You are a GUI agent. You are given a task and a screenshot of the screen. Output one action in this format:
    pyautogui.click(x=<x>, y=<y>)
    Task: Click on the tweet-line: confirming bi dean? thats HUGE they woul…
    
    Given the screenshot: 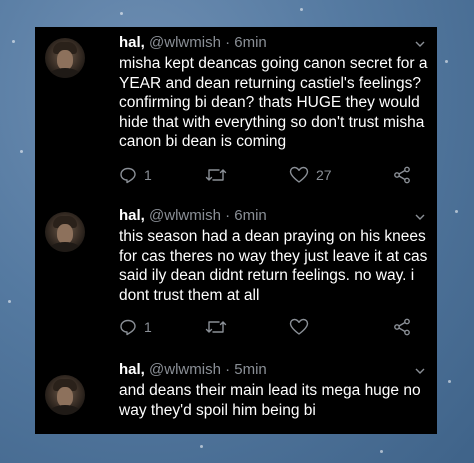 What is the action you would take?
    pyautogui.click(x=269, y=102)
    